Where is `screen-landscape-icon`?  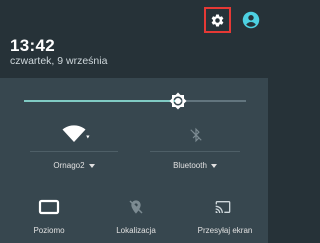
screen-landscape-icon is located at coordinates (49, 207).